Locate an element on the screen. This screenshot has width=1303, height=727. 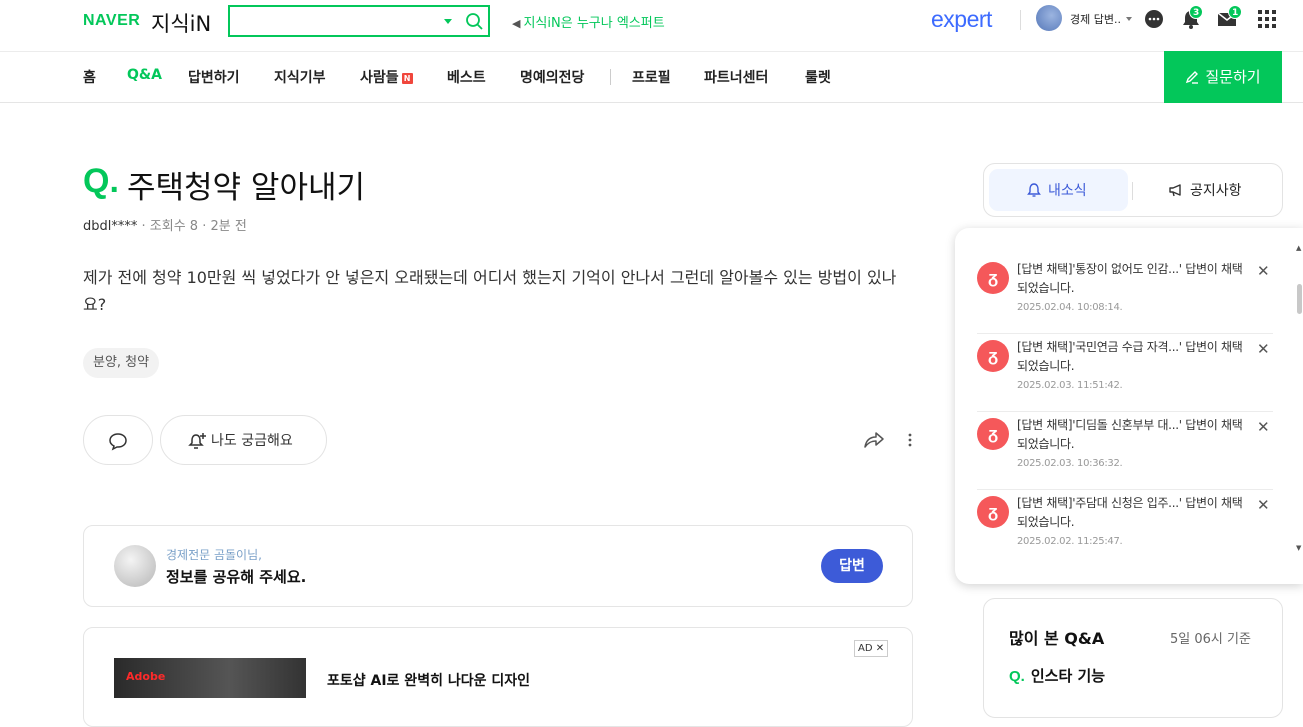
question-author: dbdl**** is located at coordinates (110, 226).